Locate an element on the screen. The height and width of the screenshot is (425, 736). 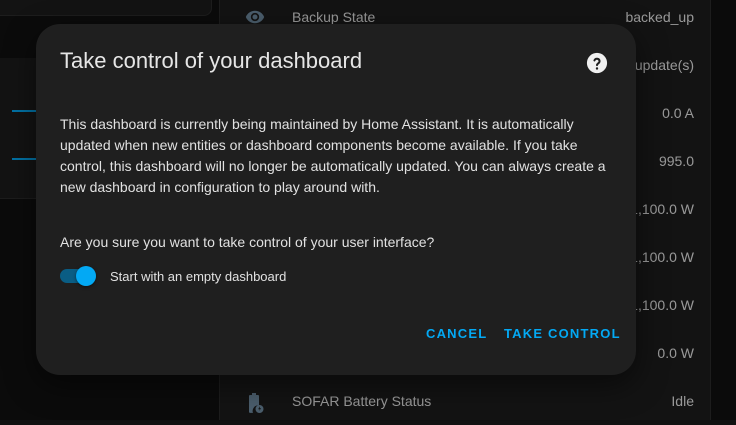
dialog-title: Take control of your dashboard is located at coordinates (211, 60).